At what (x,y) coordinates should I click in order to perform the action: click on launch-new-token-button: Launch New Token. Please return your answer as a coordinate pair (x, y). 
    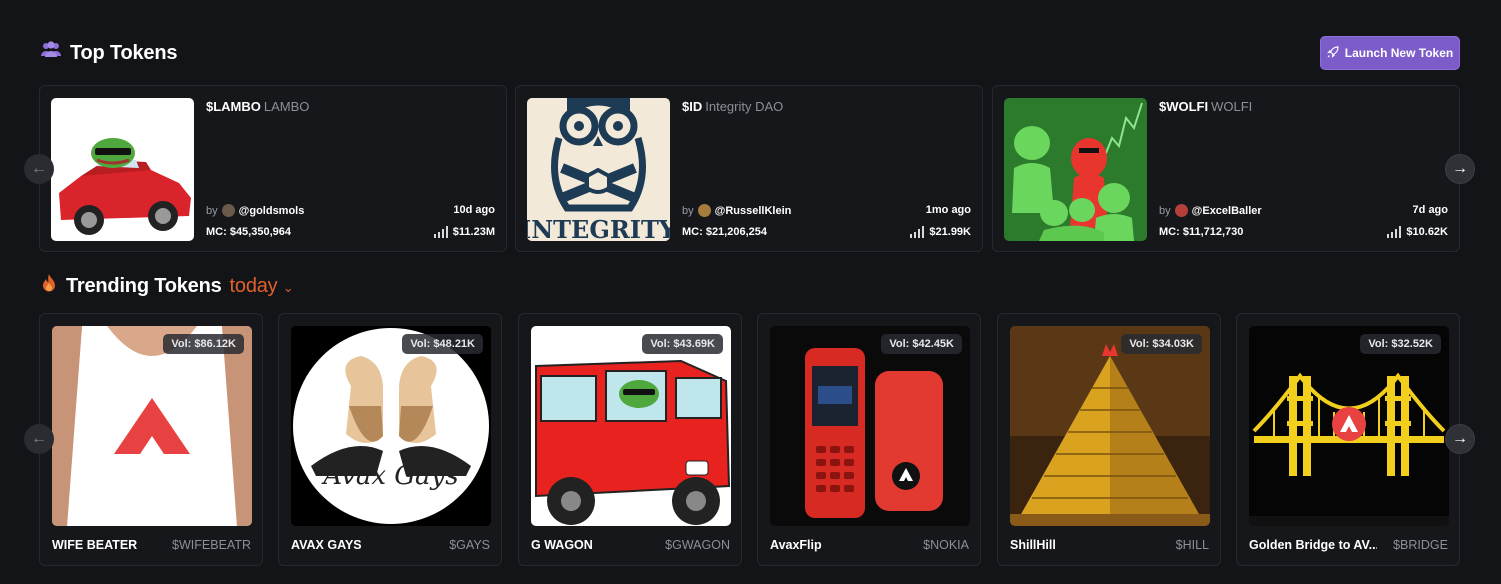
    Looking at the image, I should click on (1390, 53).